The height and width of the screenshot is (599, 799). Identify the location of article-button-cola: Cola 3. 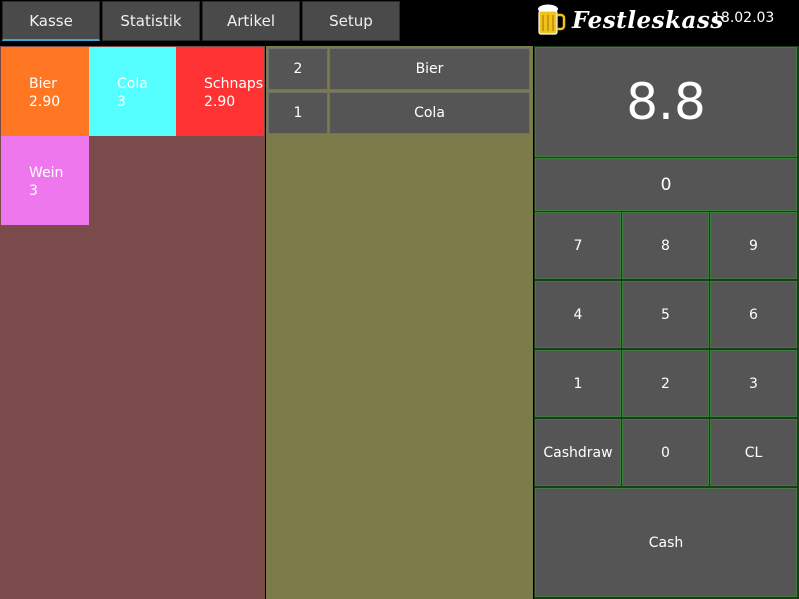
(133, 91).